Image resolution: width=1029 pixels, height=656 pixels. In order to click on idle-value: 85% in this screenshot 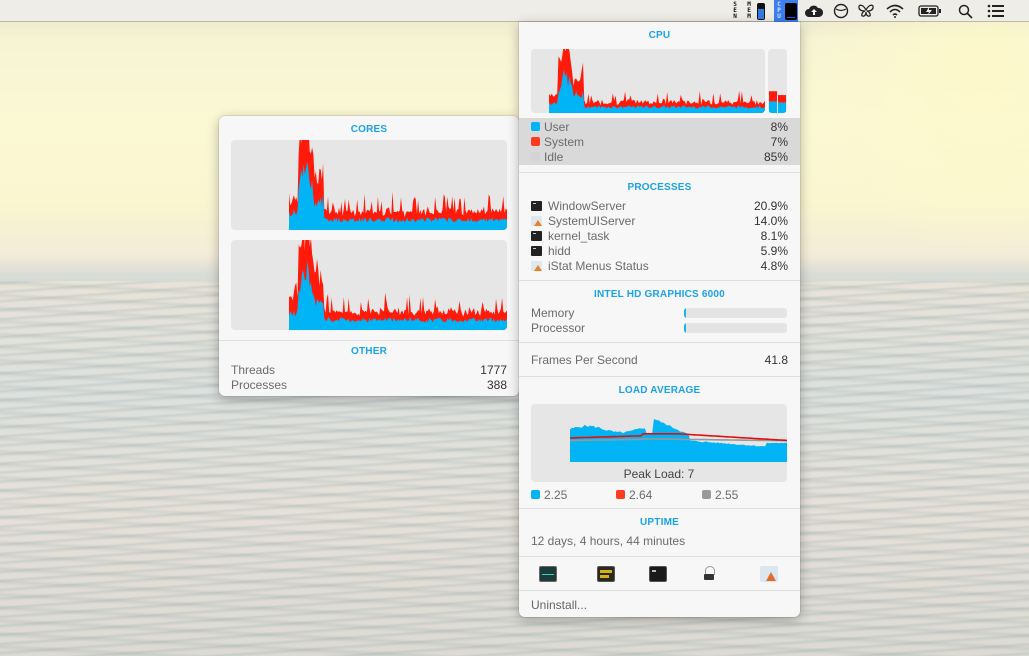, I will do `click(775, 156)`.